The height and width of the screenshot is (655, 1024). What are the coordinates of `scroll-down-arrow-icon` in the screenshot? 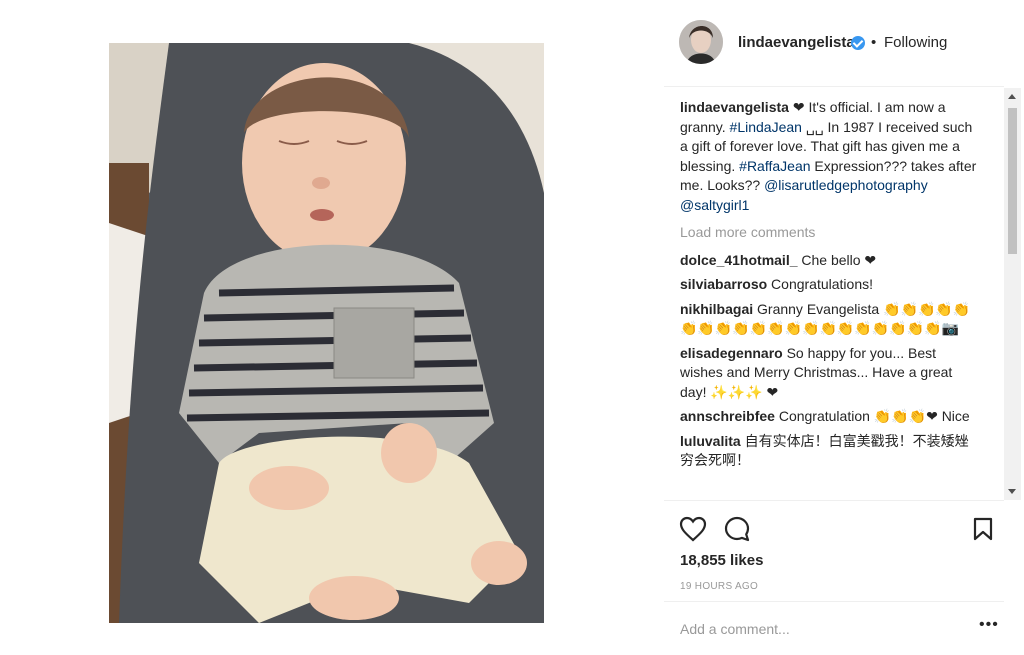 It's located at (1012, 491).